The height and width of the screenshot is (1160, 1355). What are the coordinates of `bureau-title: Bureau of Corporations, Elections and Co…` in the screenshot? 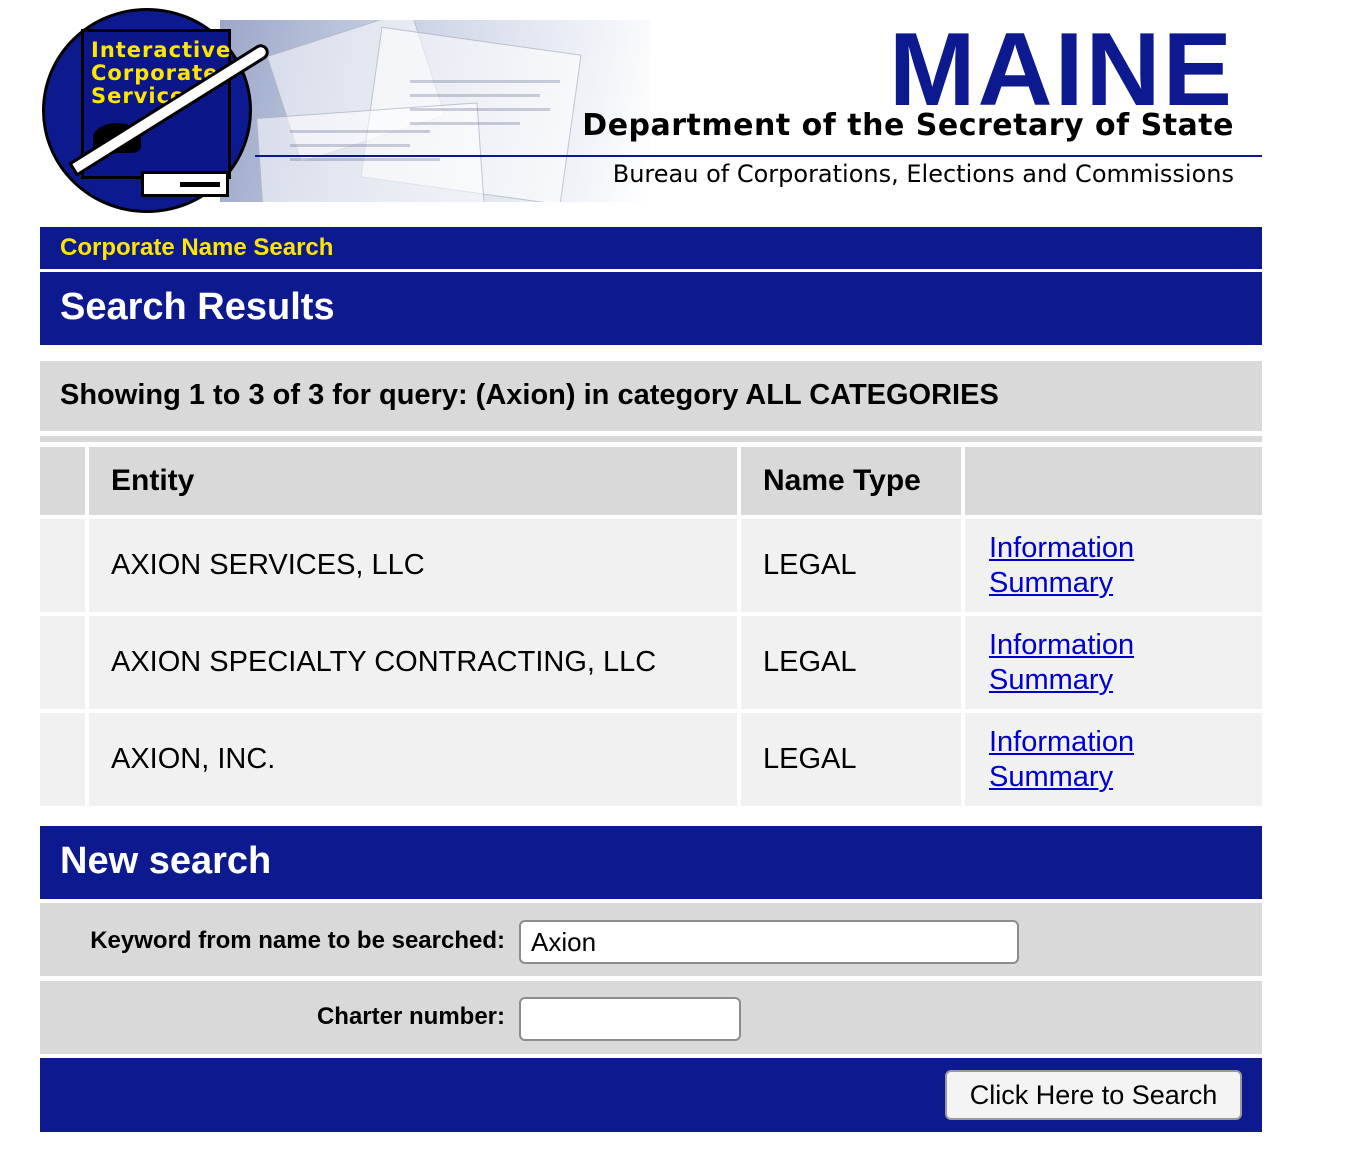 It's located at (923, 174).